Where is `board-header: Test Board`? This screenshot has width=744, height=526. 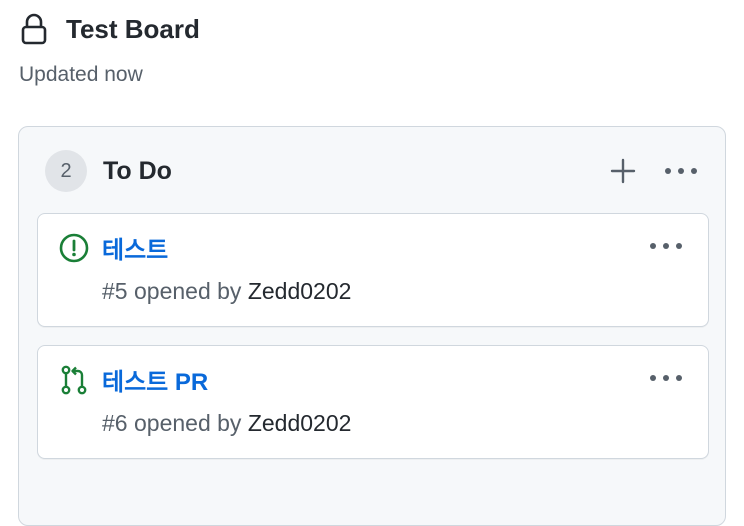 board-header: Test Board is located at coordinates (110, 29).